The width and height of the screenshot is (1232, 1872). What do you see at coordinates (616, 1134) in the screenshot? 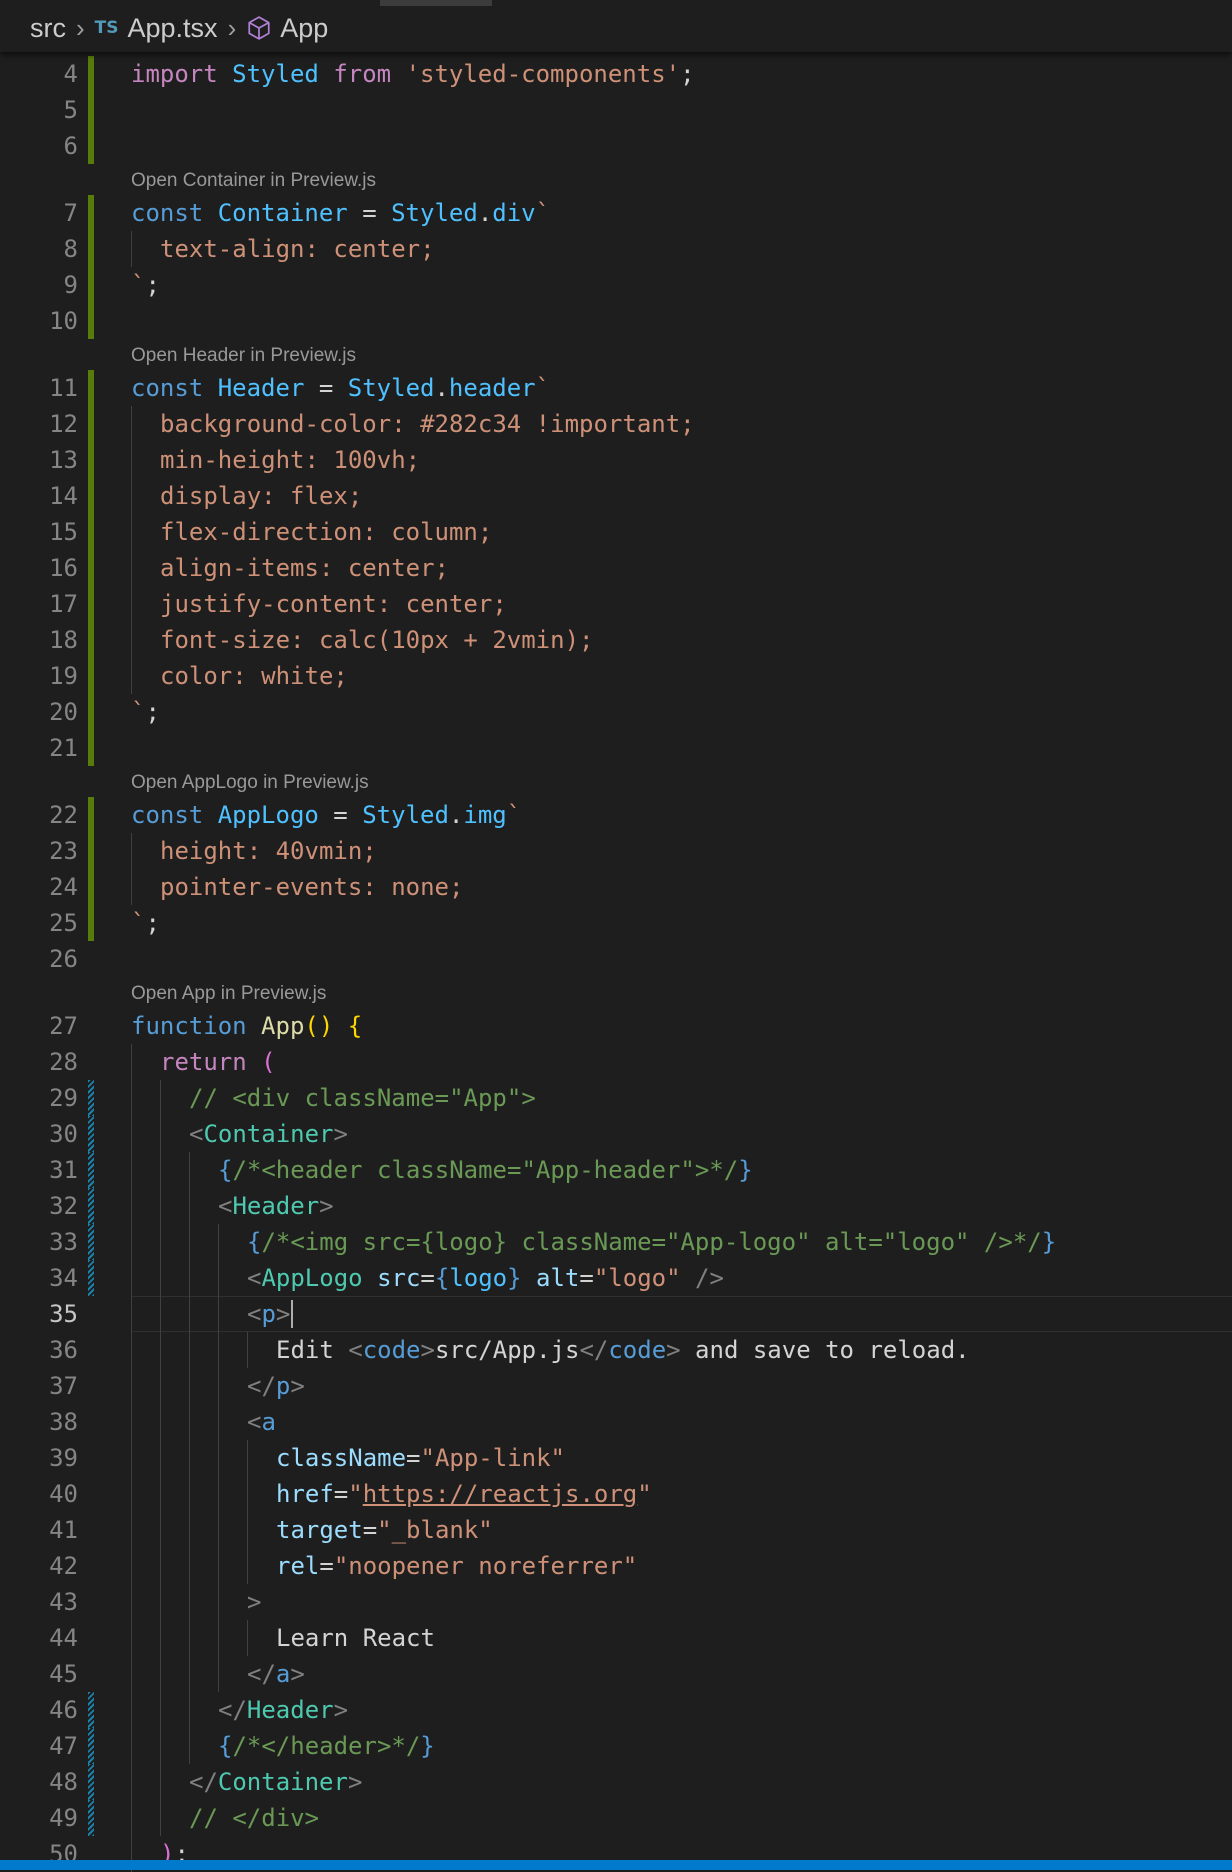
I see `code-line: 30 <Container>` at bounding box center [616, 1134].